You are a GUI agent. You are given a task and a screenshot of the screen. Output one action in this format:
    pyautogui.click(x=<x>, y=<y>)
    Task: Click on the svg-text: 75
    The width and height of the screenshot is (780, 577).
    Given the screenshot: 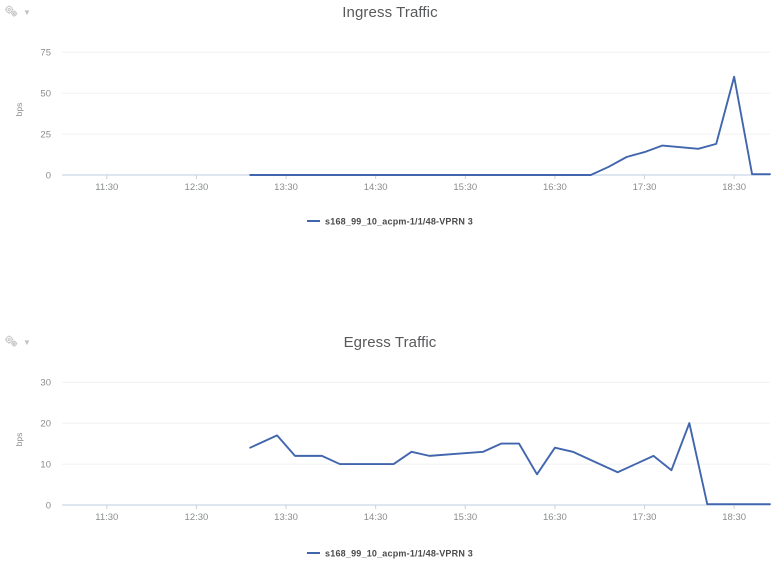 What is the action you would take?
    pyautogui.click(x=45, y=52)
    